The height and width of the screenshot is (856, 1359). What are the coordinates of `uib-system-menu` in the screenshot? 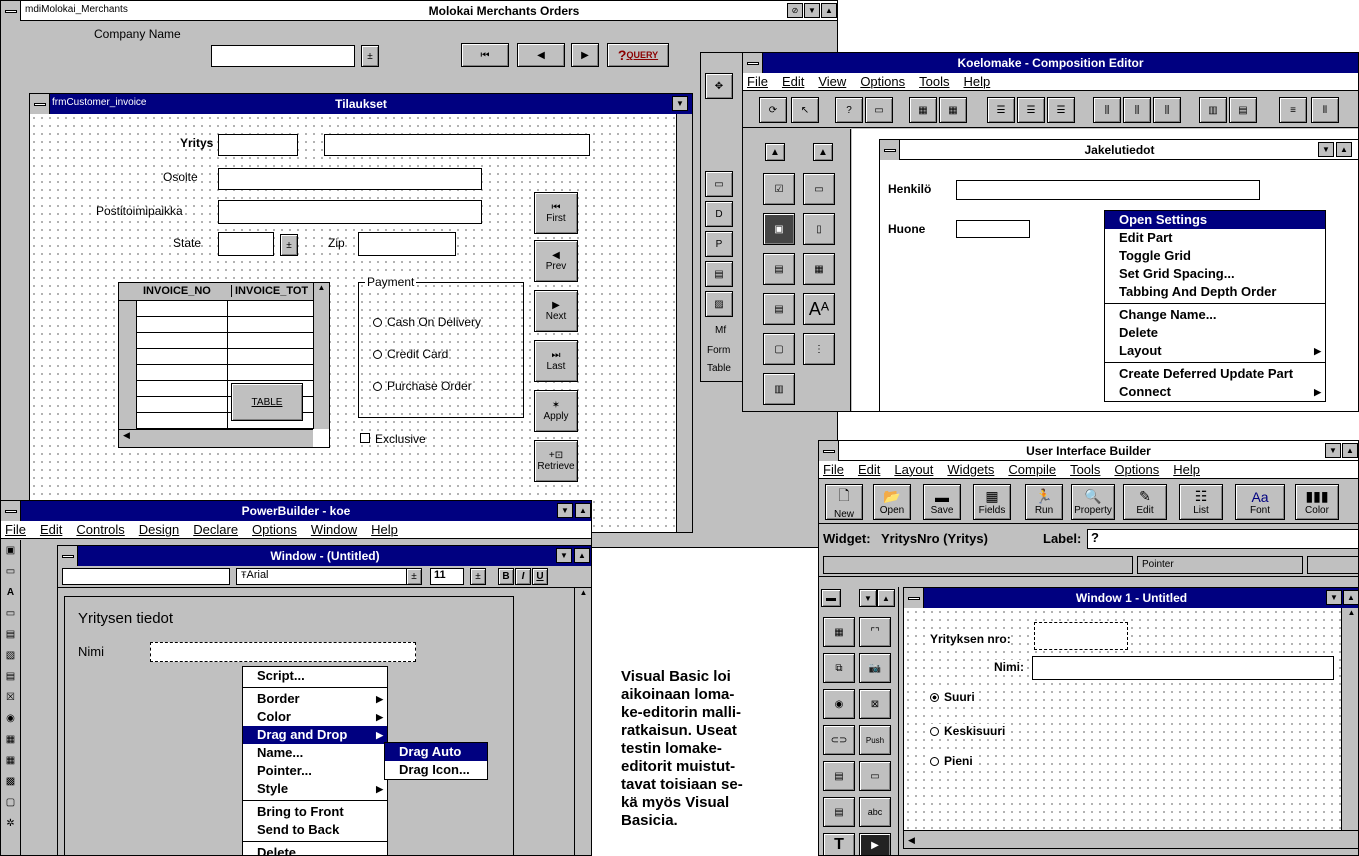 It's located at (829, 451).